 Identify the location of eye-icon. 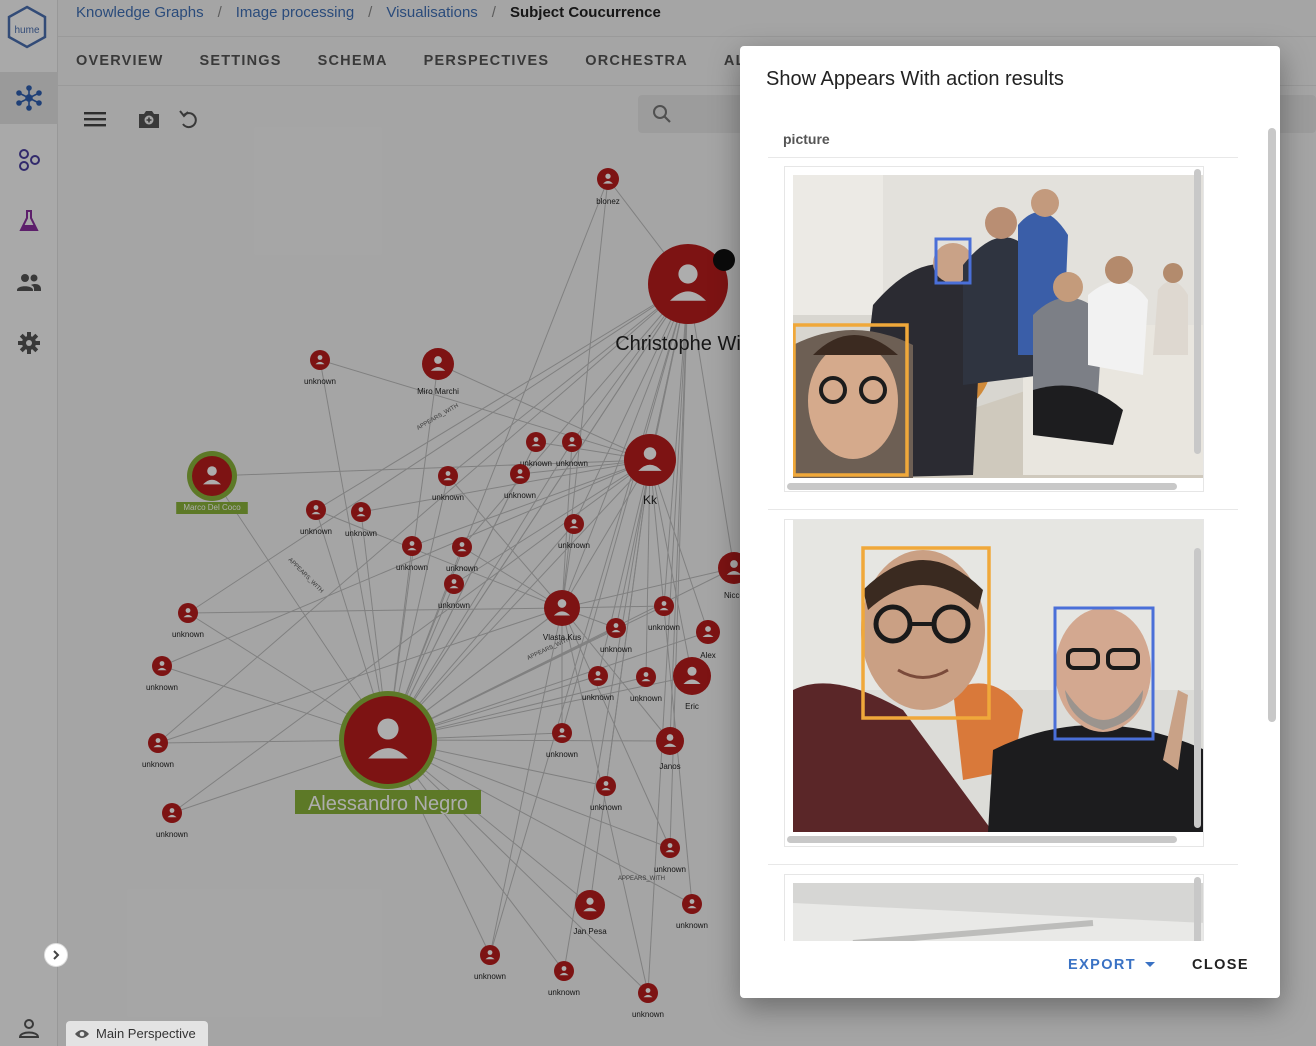
(82, 1033).